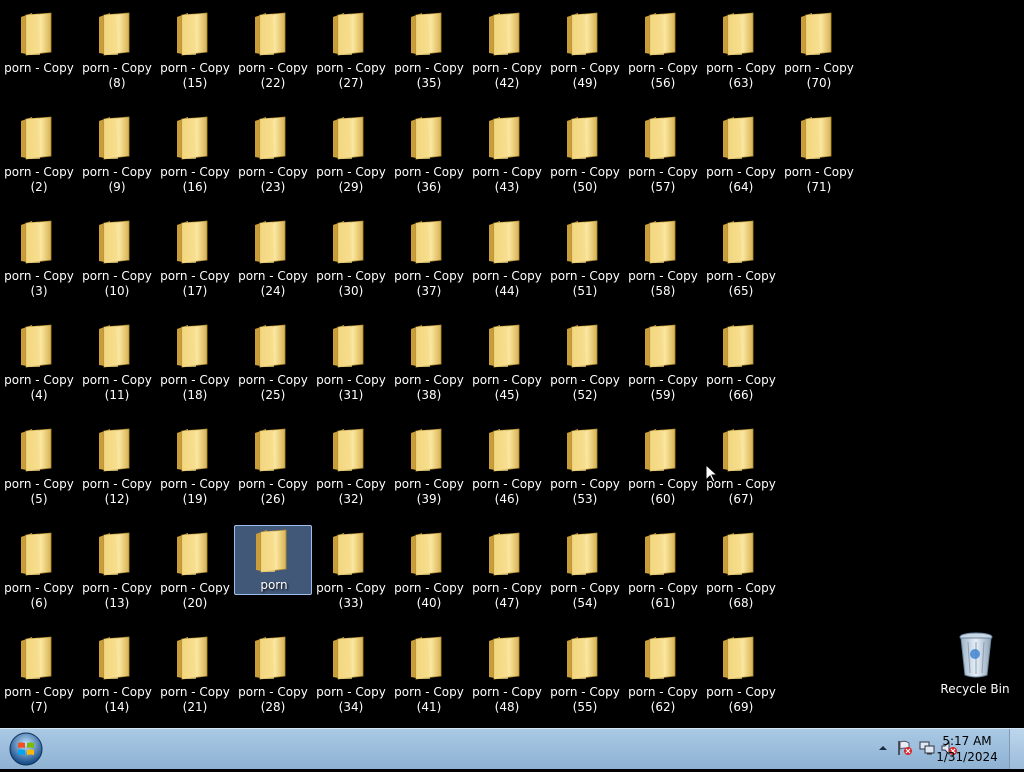 The image size is (1024, 772). What do you see at coordinates (429, 261) in the screenshot?
I see `folder-shortcut: porn - Copy (37)` at bounding box center [429, 261].